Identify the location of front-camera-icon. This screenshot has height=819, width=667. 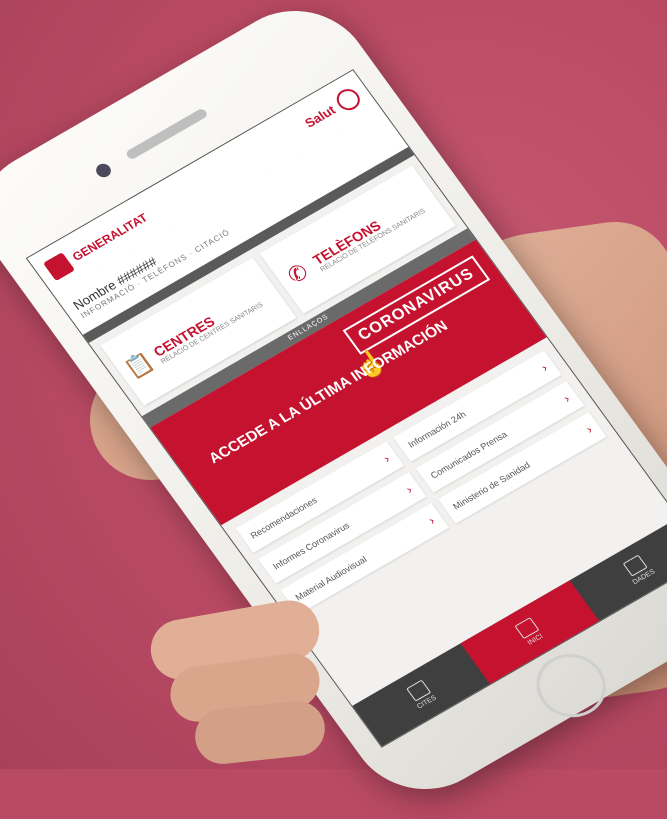
(103, 170).